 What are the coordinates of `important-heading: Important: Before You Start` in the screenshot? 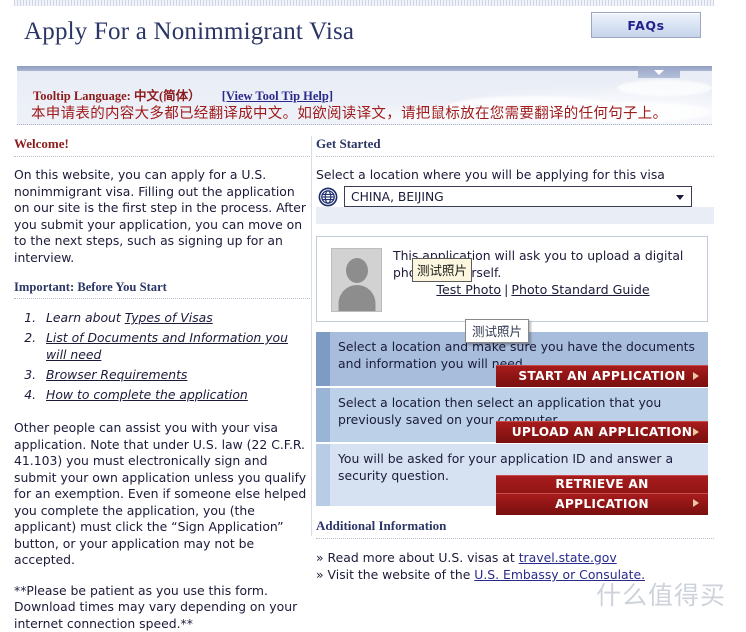 It's located at (162, 289).